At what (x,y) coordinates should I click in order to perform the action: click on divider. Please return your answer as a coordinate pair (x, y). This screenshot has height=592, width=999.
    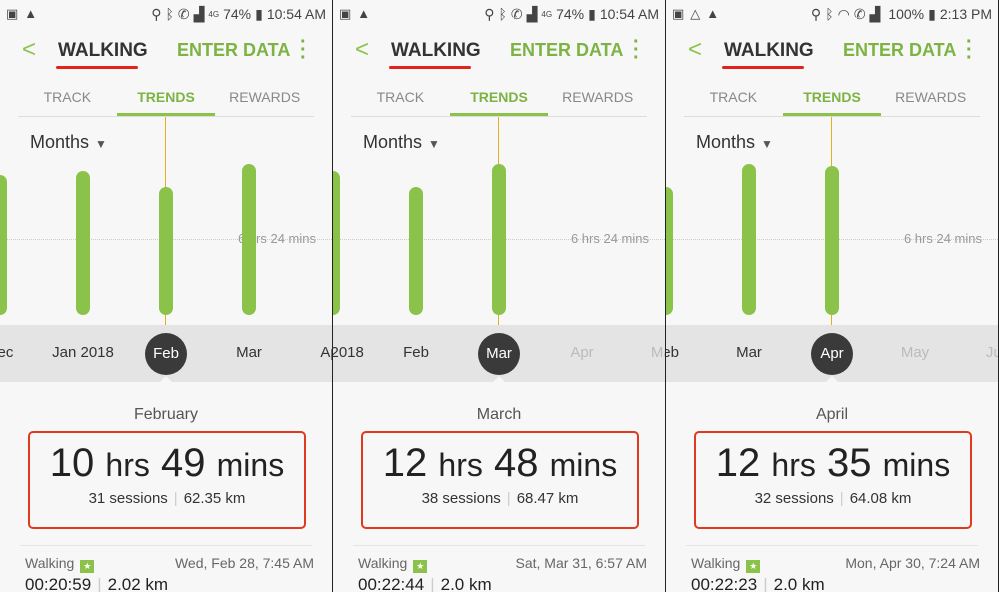
    Looking at the image, I should click on (166, 545).